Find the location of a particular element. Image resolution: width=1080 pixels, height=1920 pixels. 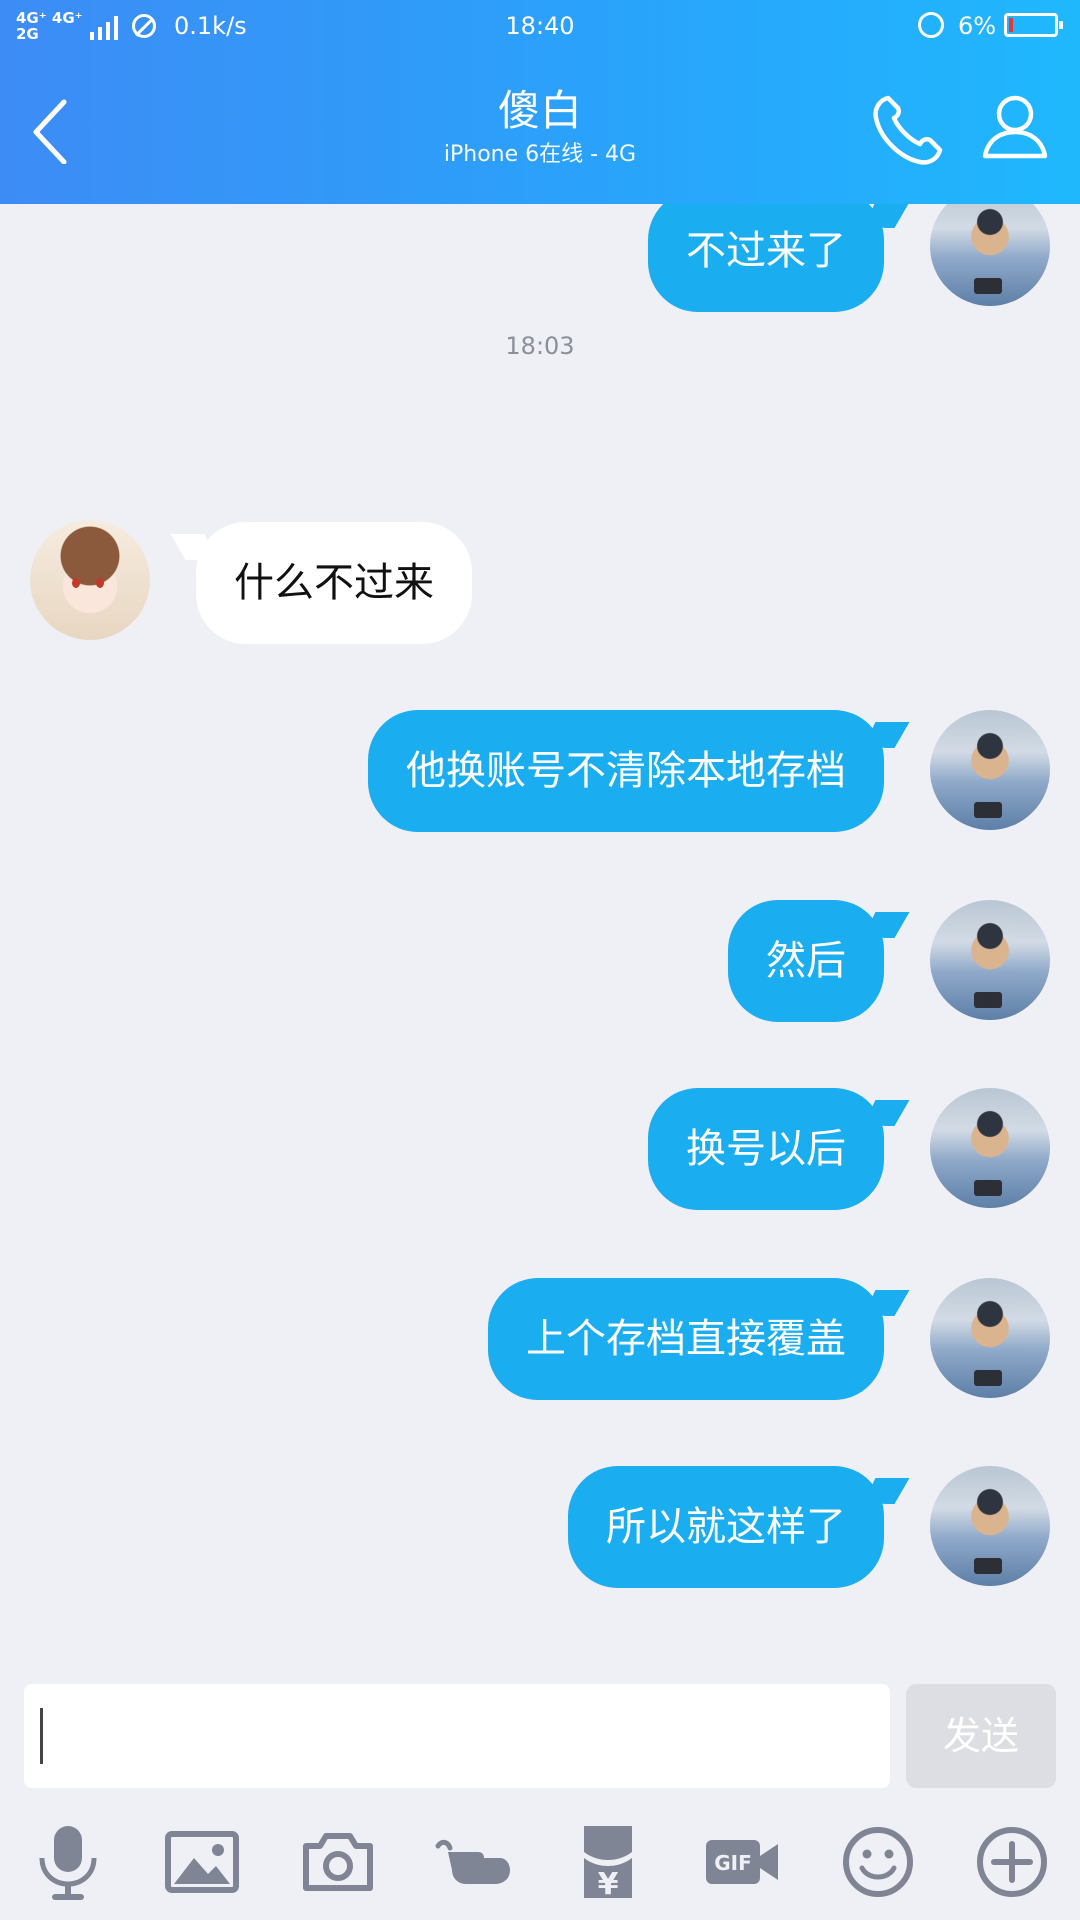

plus-icon is located at coordinates (1012, 1862).